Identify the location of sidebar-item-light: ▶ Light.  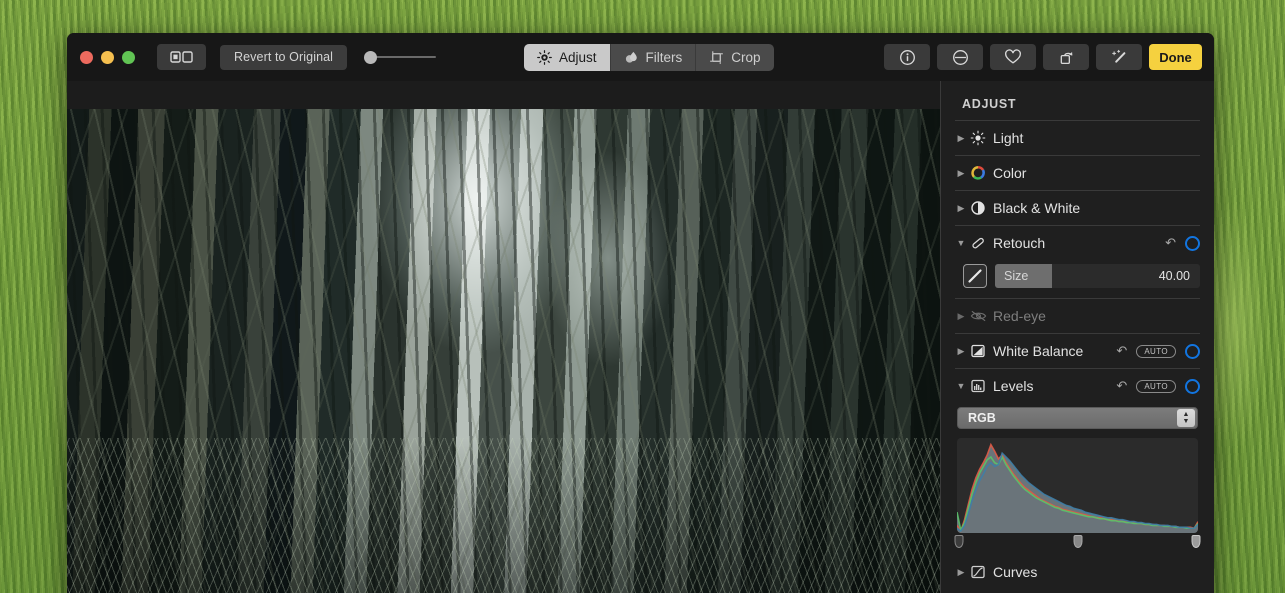
(1077, 138).